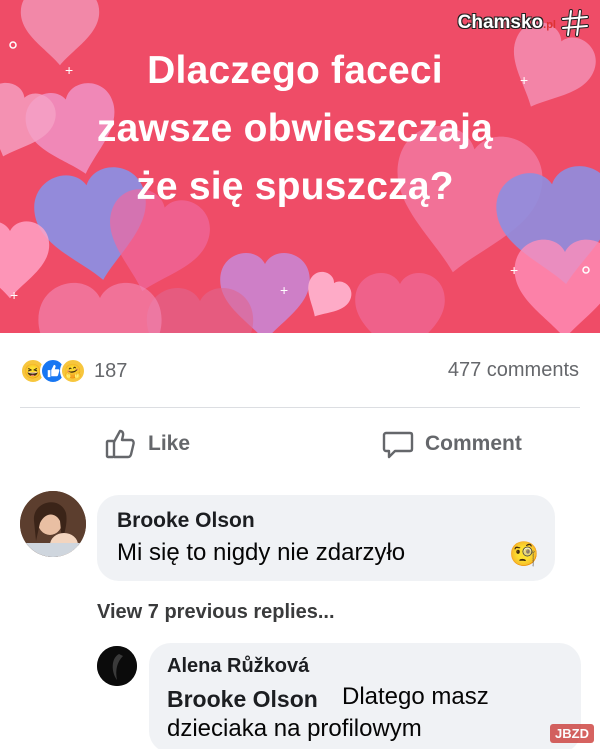  I want to click on comments-count-link: 477 comments, so click(513, 370).